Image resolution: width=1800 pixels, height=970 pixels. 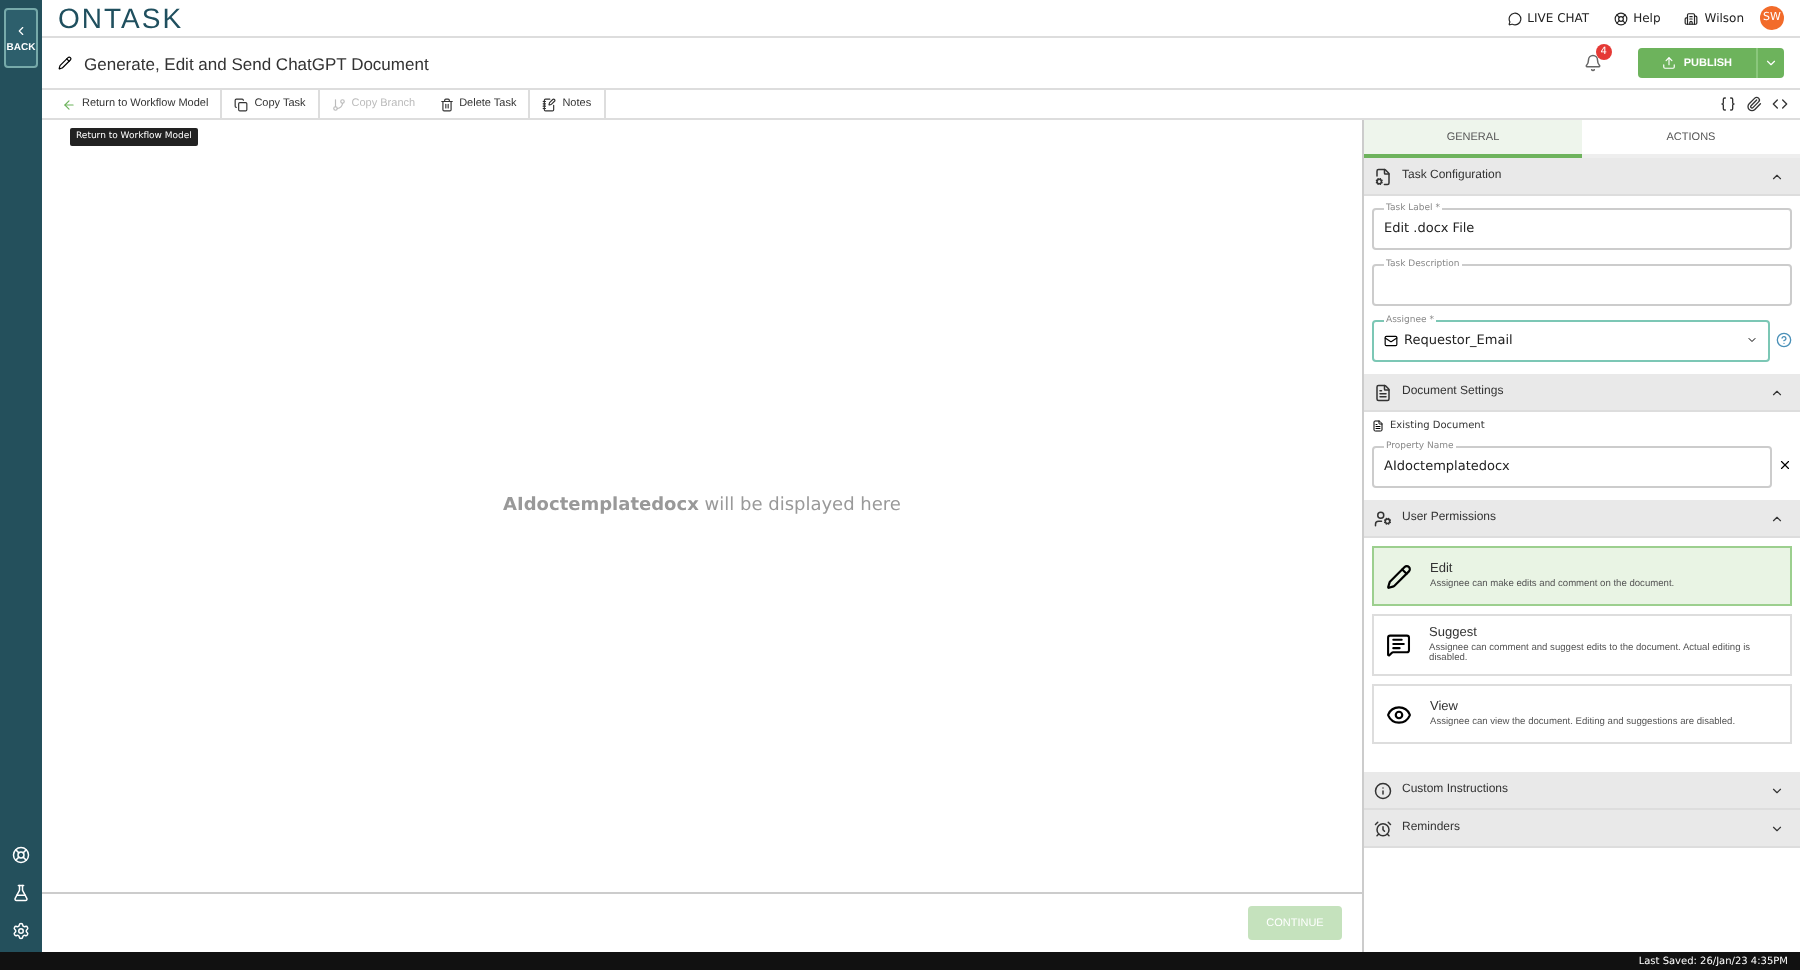 I want to click on workflow-title: Generate, Edit and Send ChatGPT Document, so click(x=256, y=63).